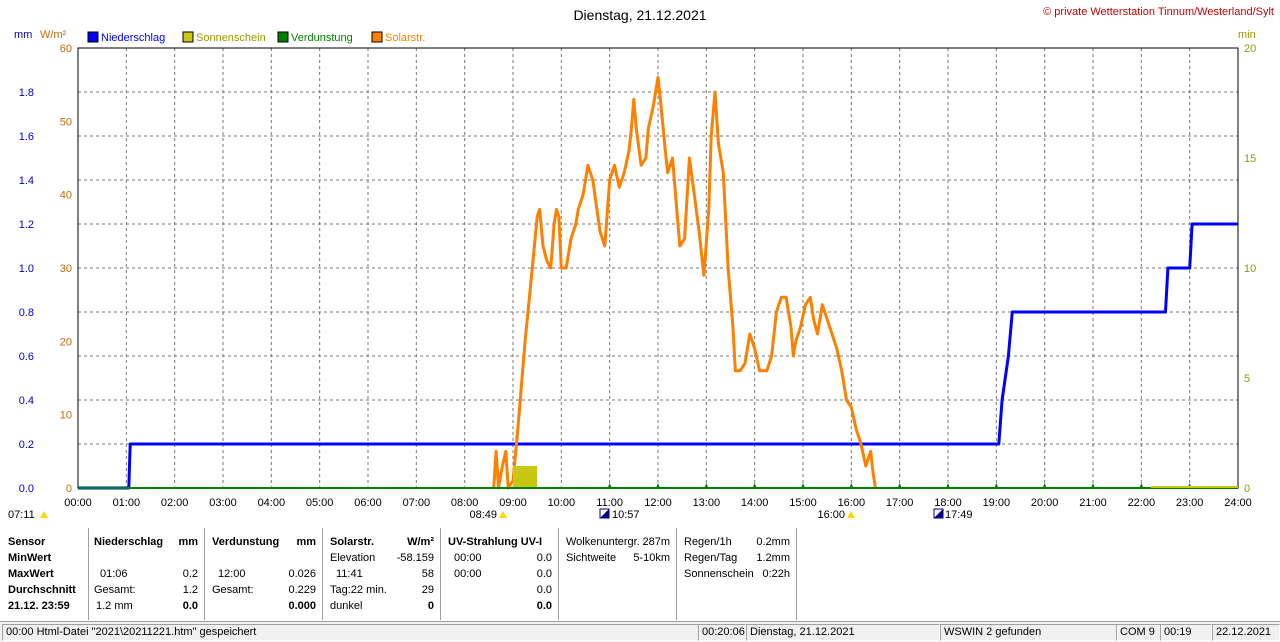  I want to click on x-tick-label: 12:00, so click(658, 503).